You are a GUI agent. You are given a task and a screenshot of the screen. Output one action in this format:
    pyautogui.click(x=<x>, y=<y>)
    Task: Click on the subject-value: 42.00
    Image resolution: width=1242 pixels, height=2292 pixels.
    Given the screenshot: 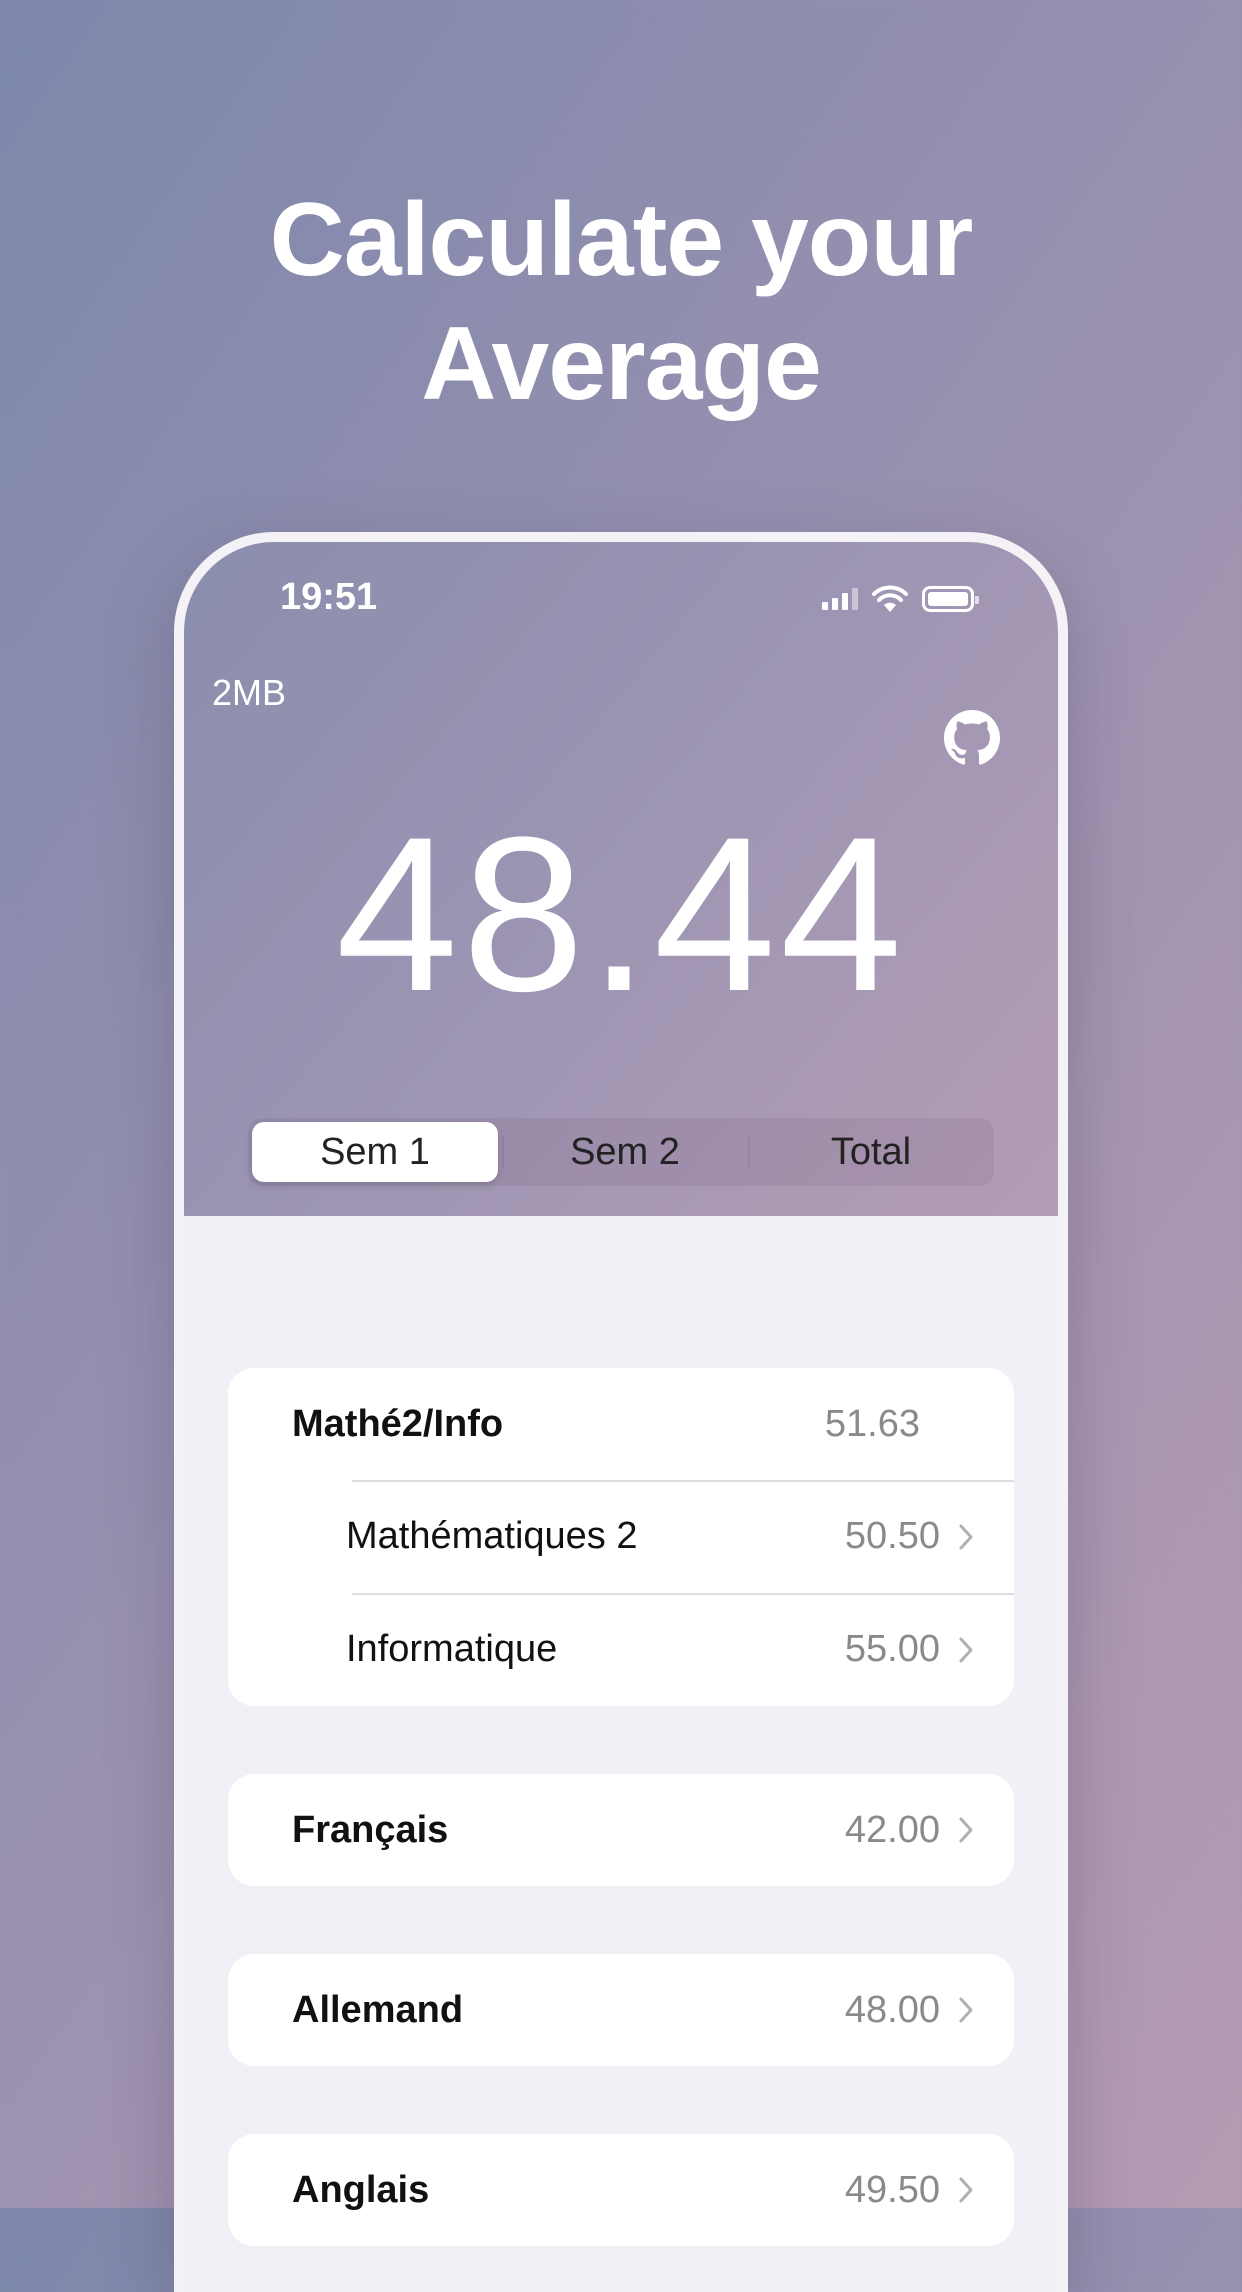 What is the action you would take?
    pyautogui.click(x=909, y=1830)
    